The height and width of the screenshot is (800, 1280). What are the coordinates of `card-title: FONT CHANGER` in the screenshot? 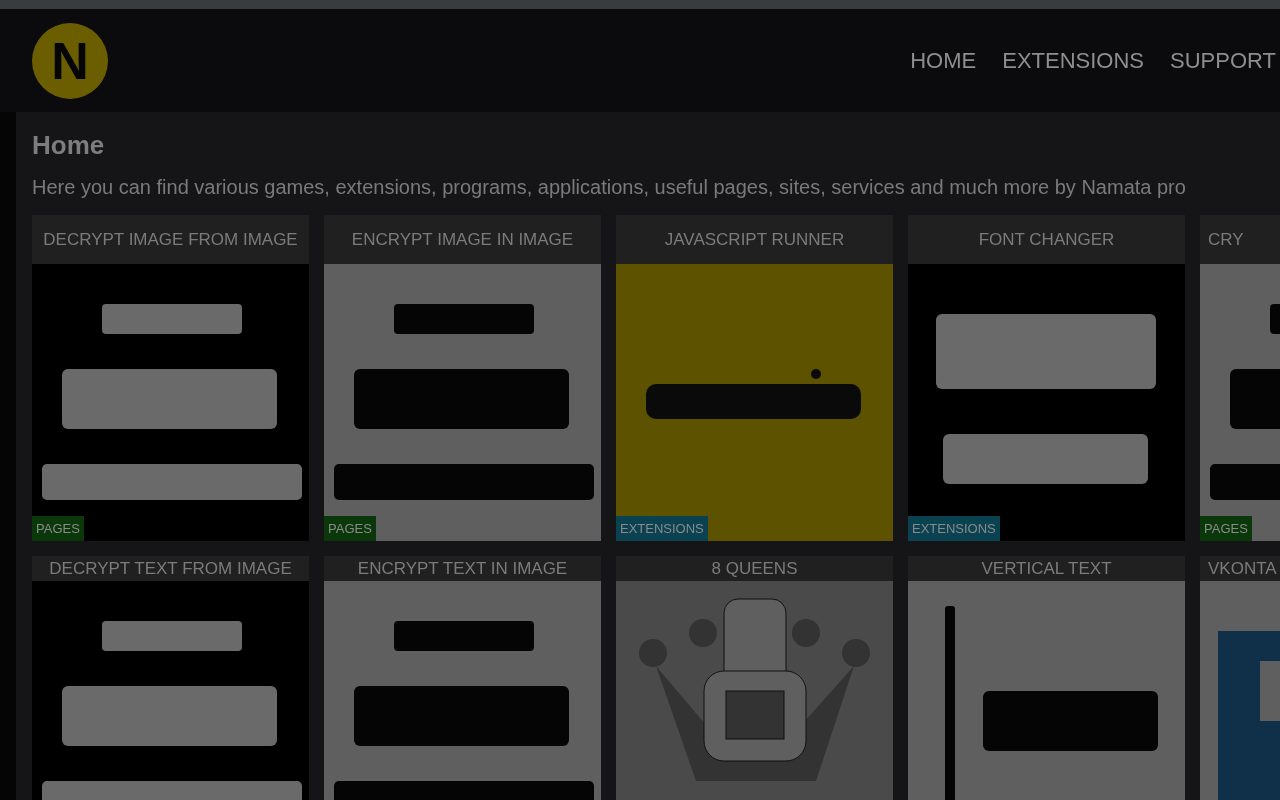 It's located at (1046, 239).